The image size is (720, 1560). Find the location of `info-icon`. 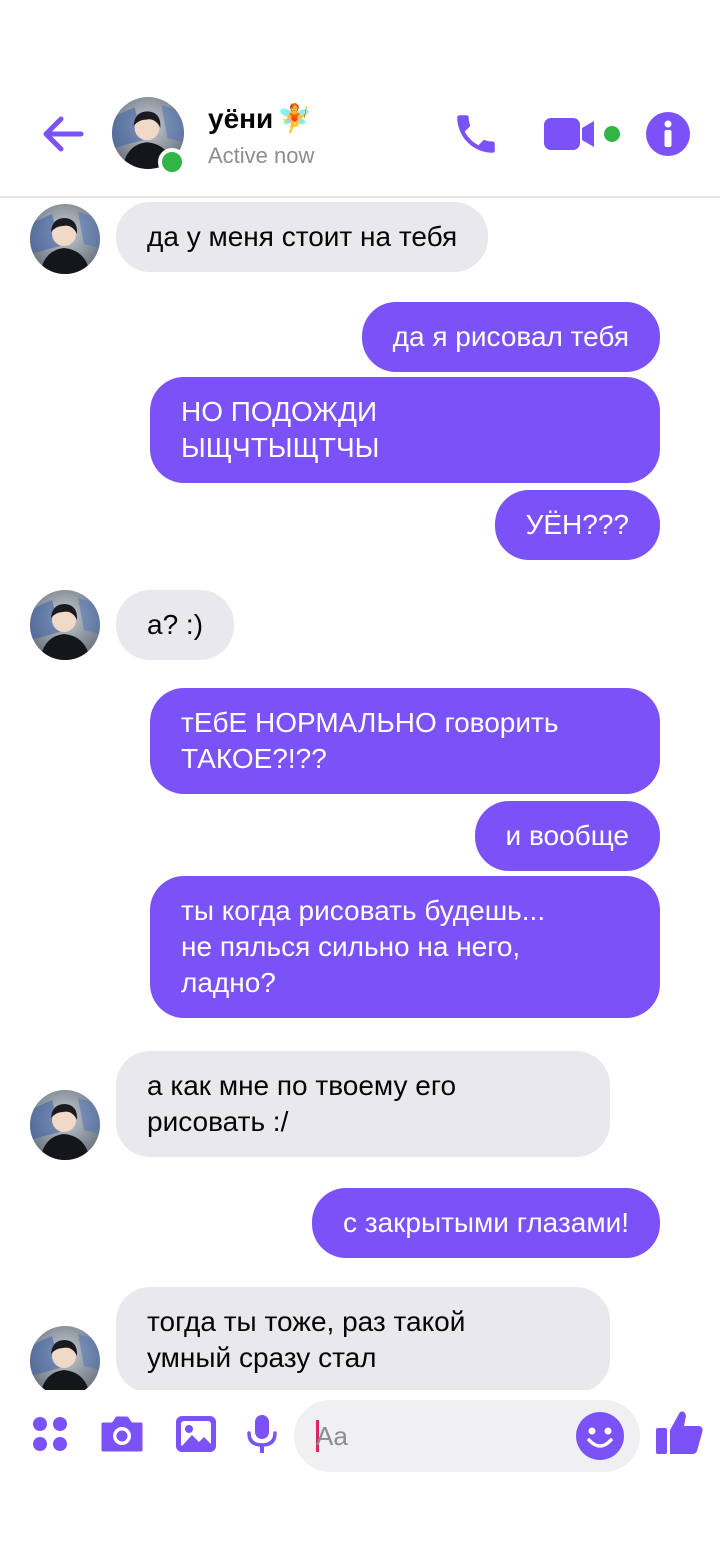

info-icon is located at coordinates (668, 134).